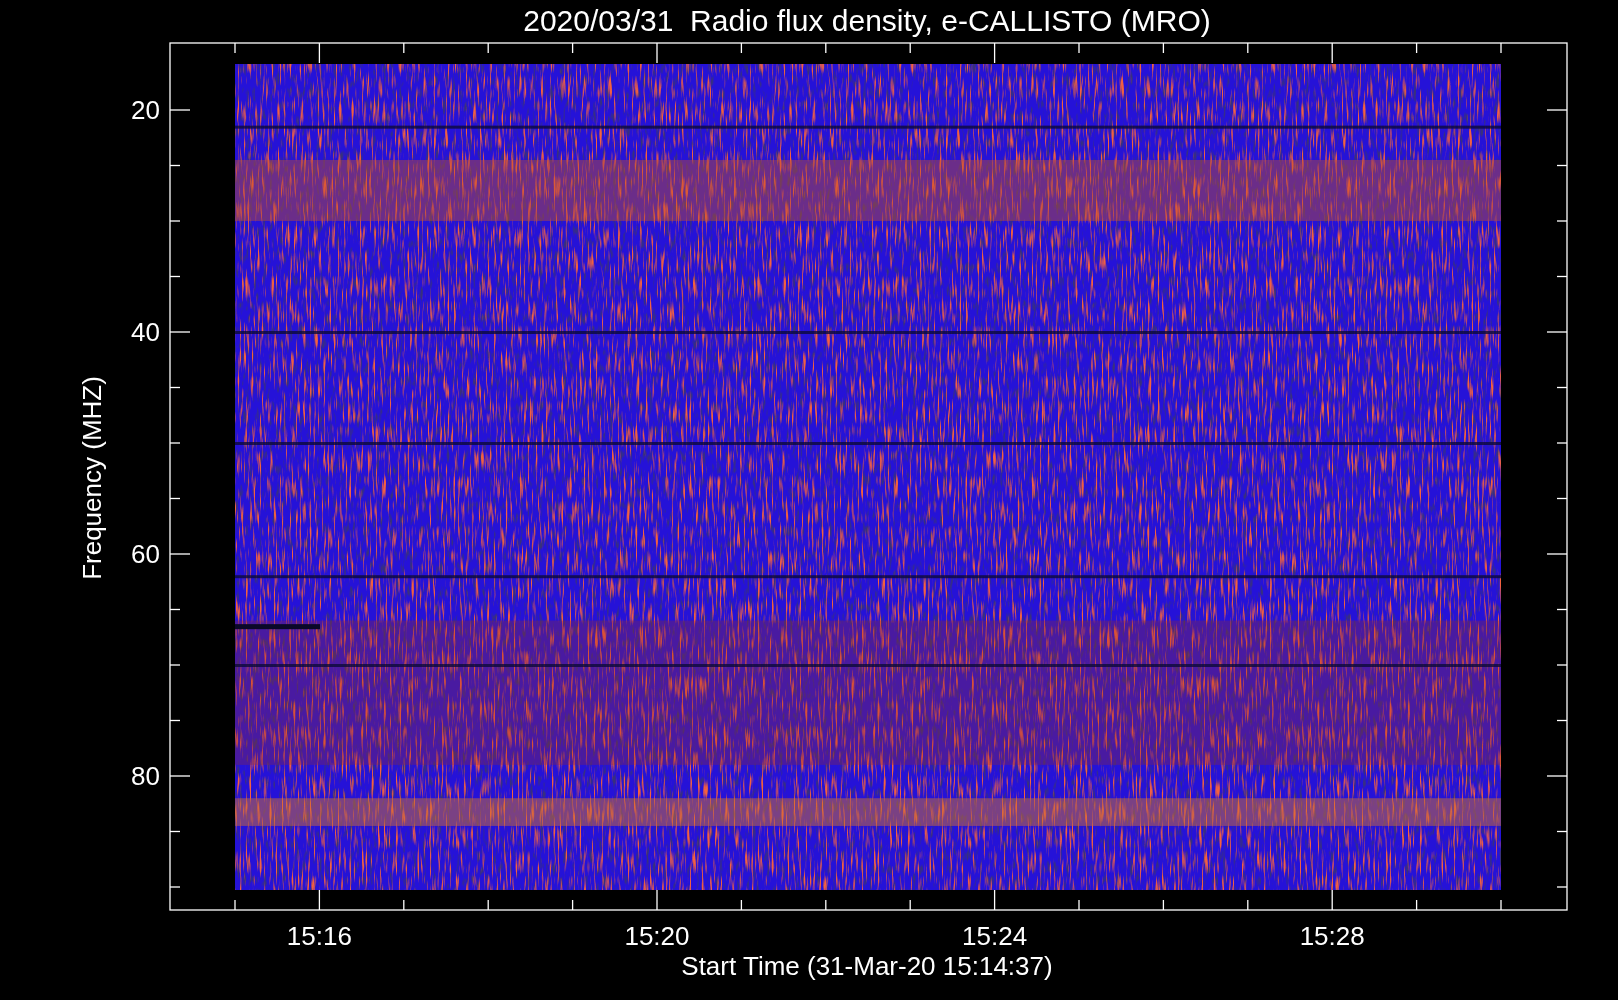 This screenshot has height=1000, width=1618. Describe the element at coordinates (657, 936) in the screenshot. I see `x-tick-label: 15:20` at that location.